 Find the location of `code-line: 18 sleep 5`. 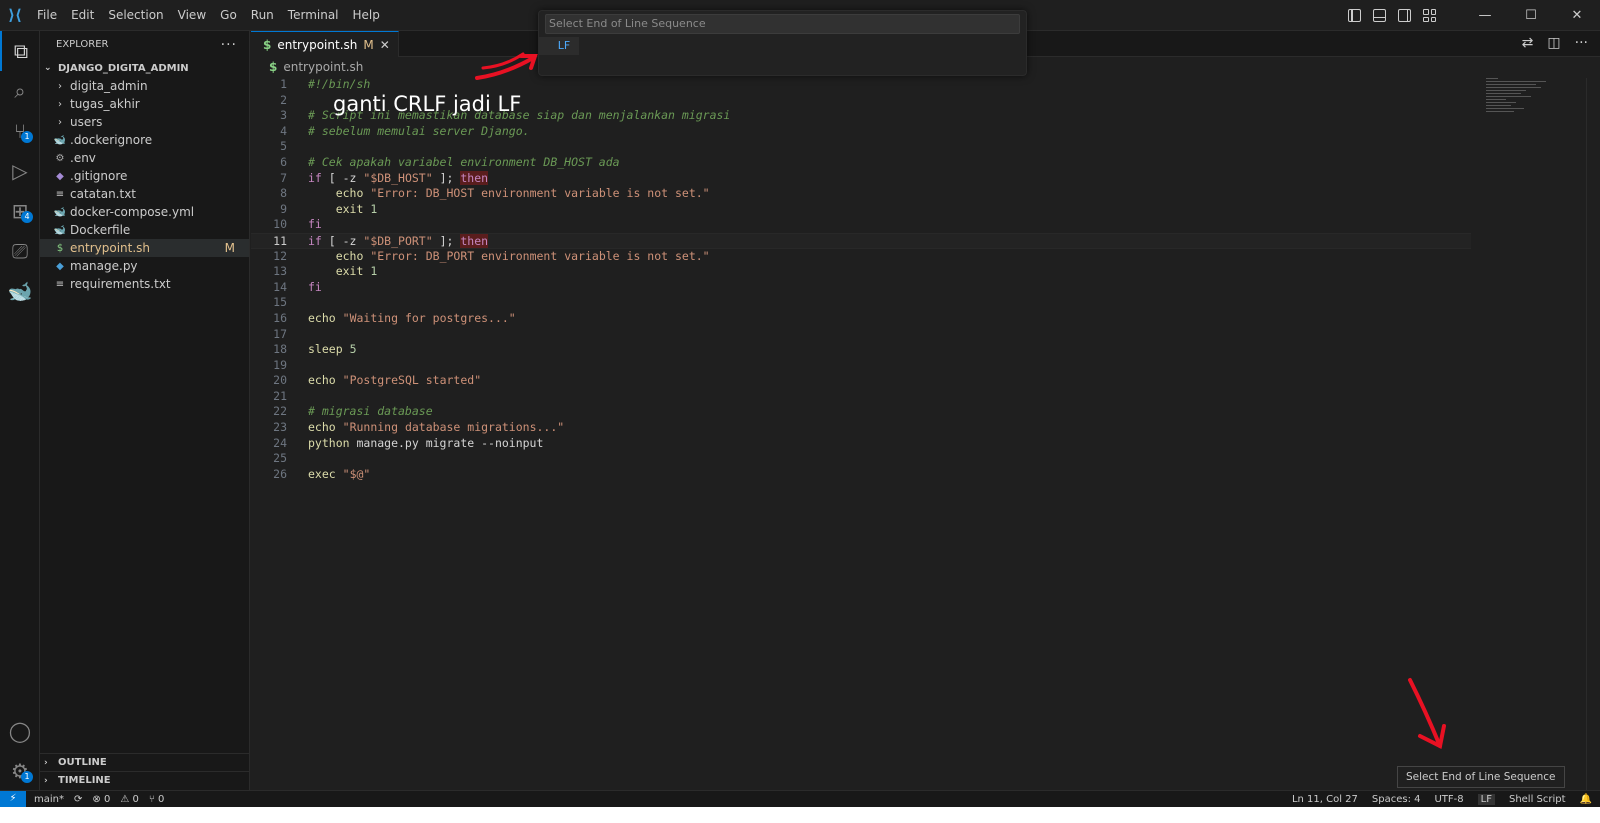

code-line: 18 sleep 5 is located at coordinates (861, 350).